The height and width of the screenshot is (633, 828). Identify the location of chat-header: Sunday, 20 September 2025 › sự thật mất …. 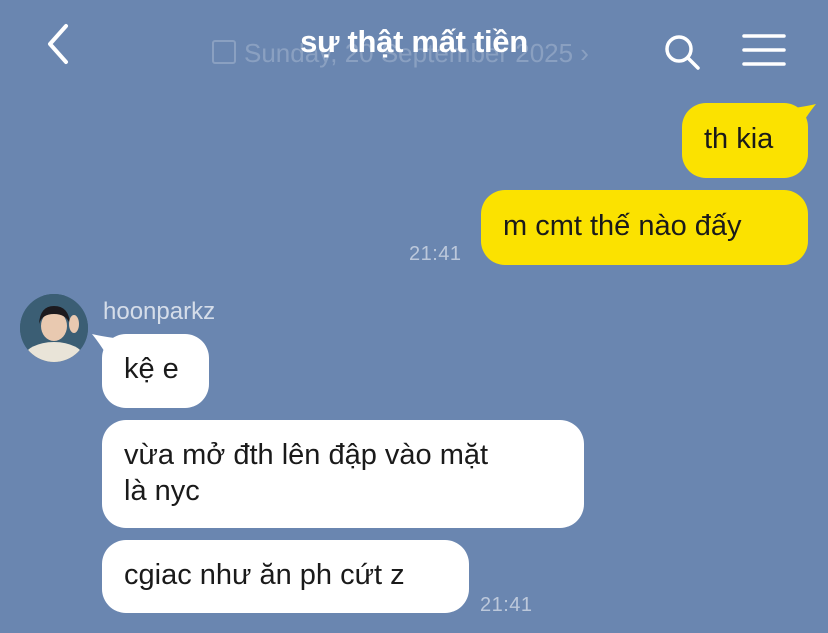
(414, 45).